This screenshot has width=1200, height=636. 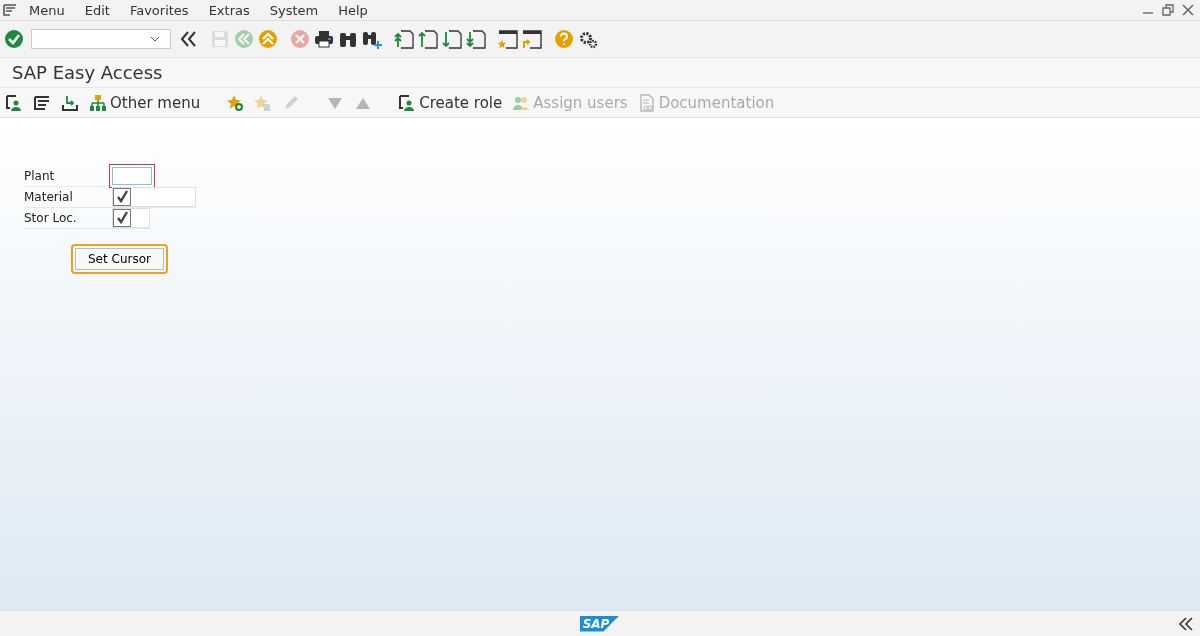 I want to click on command-field, so click(x=101, y=39).